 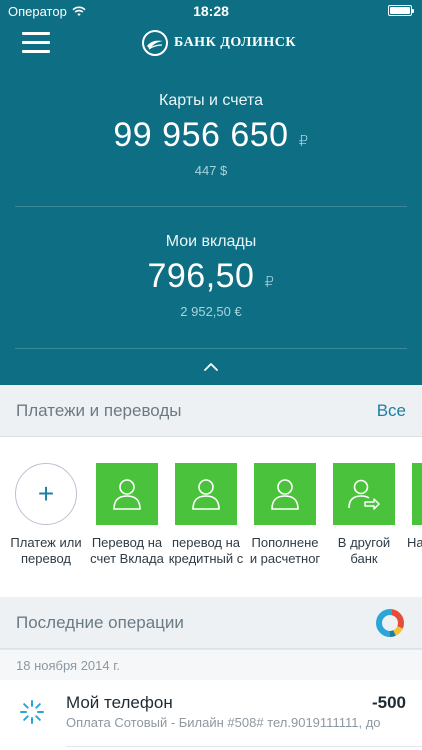 What do you see at coordinates (155, 43) in the screenshot?
I see `bank-logo-icon` at bounding box center [155, 43].